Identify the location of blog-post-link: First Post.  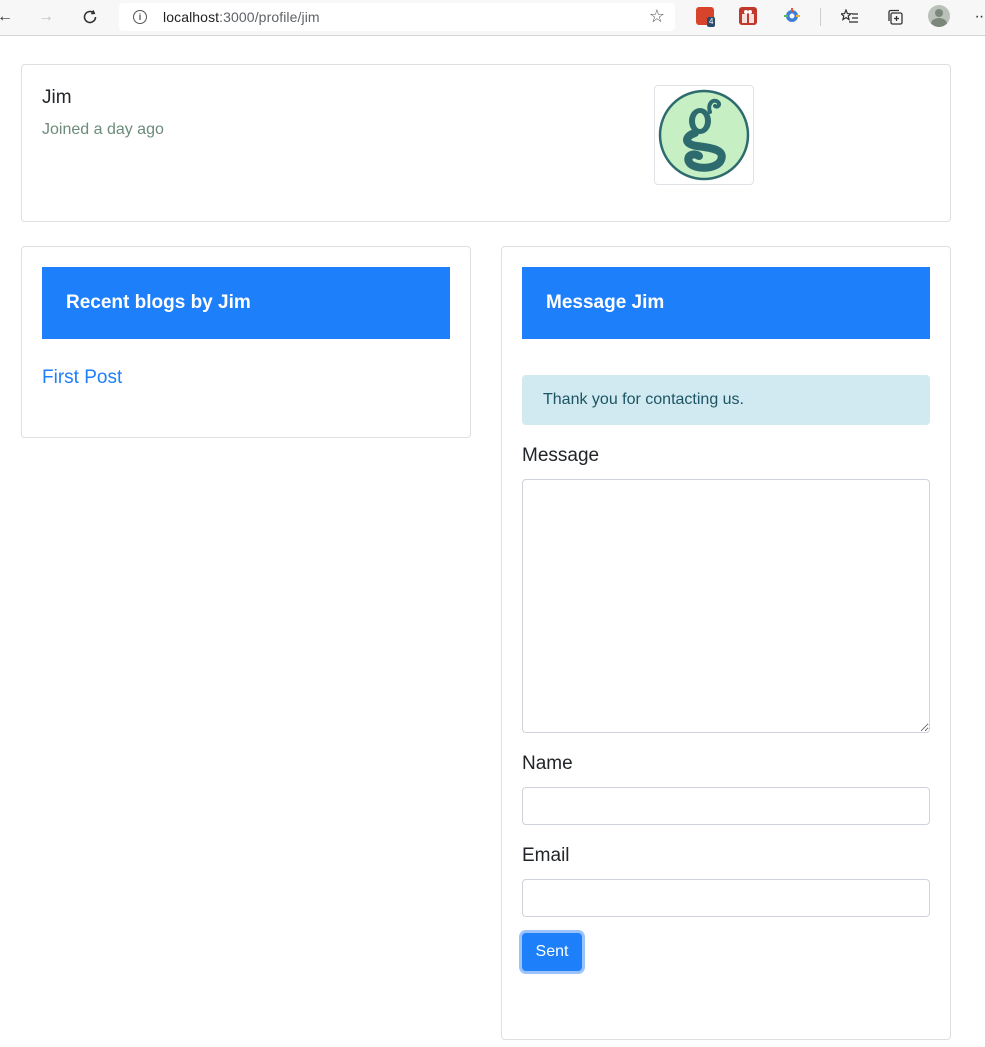
(82, 378).